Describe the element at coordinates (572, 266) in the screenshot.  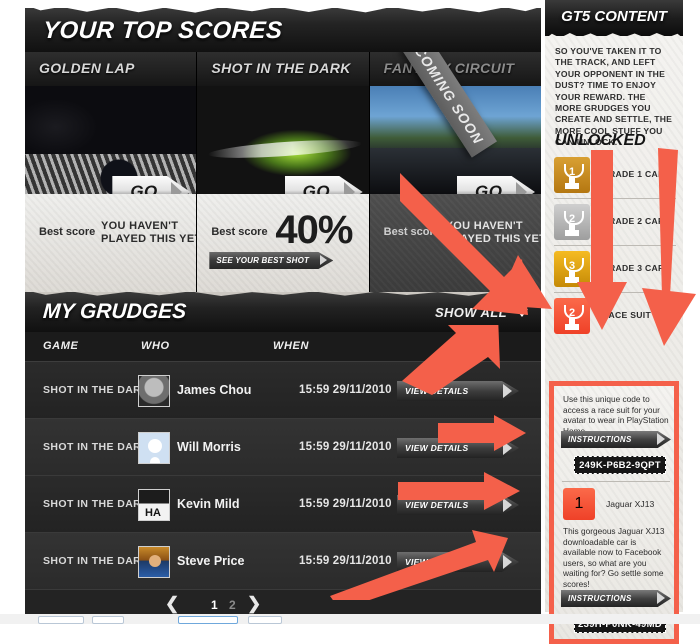
I see `trophy-badge-number: 3` at that location.